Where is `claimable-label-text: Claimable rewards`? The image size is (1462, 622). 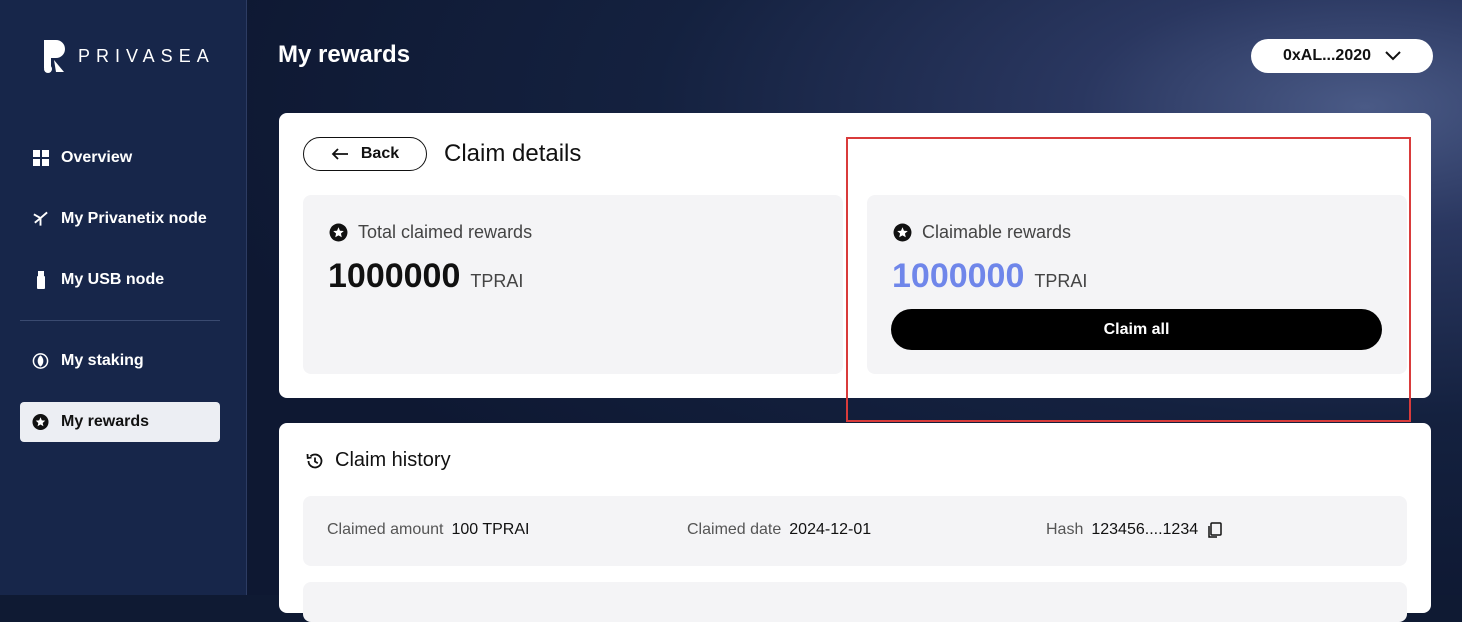 claimable-label-text: Claimable rewards is located at coordinates (997, 232).